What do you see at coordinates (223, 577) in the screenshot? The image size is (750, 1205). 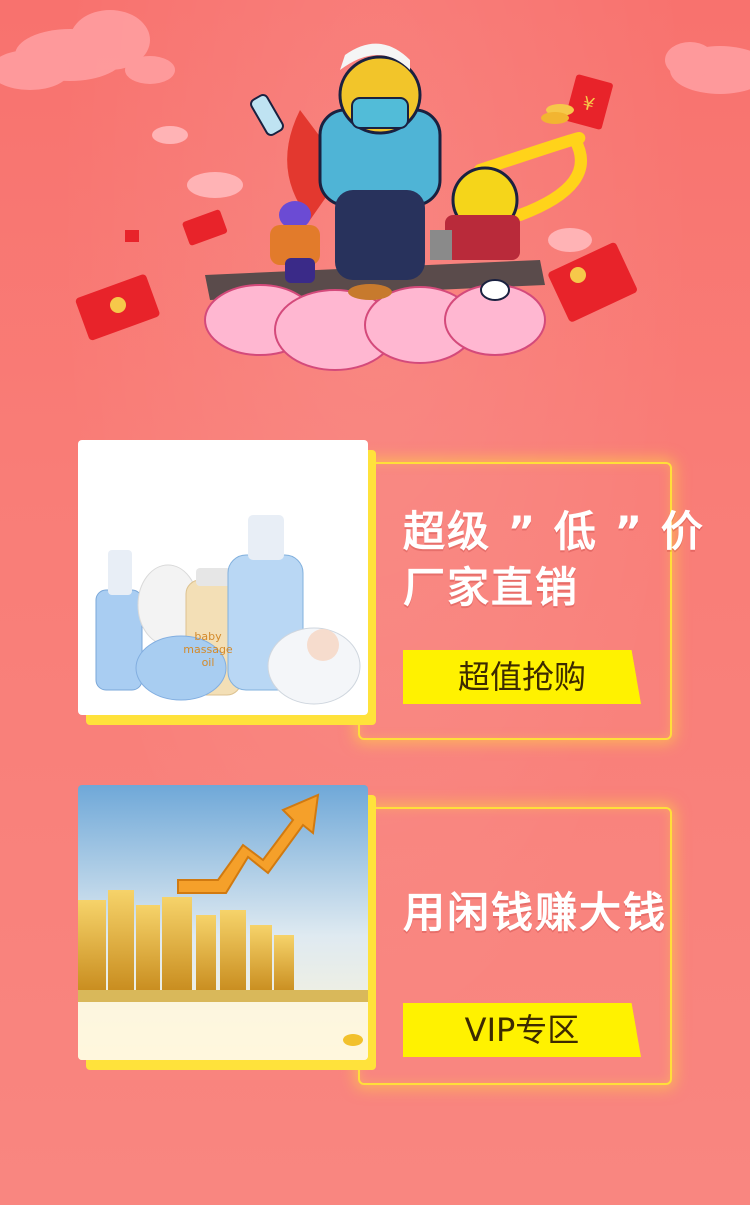 I see `product-photo-baby-skincare: baby massage oil` at bounding box center [223, 577].